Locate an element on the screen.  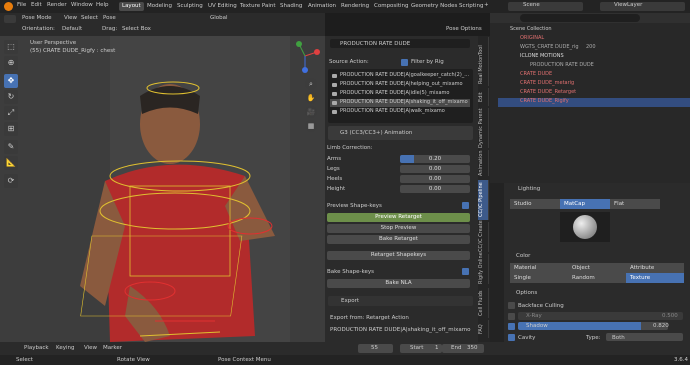
color-random: Random is located at coordinates (597, 278).